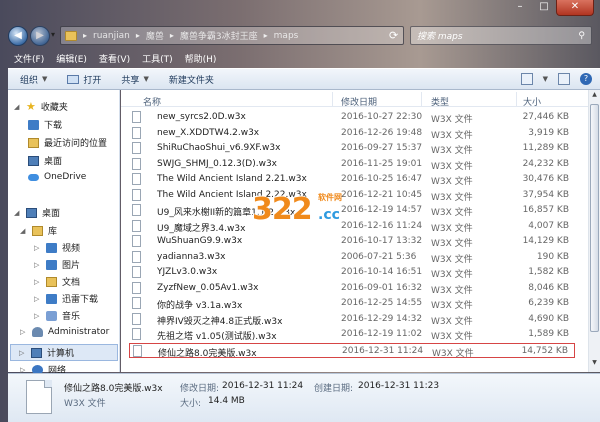  What do you see at coordinates (226, 401) in the screenshot?
I see `details-size-value: 14.4 MB` at bounding box center [226, 401].